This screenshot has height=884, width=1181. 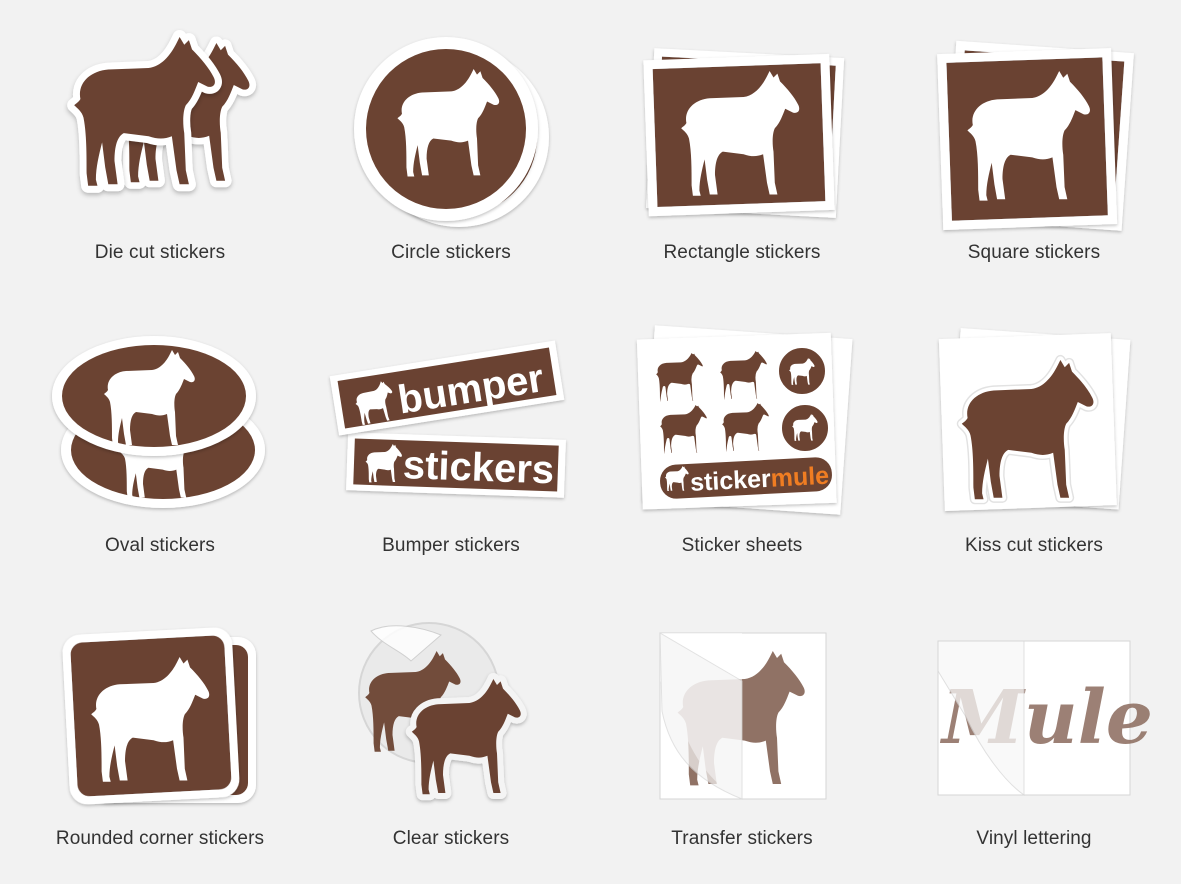 I want to click on product-label: Bumper stickers, so click(x=451, y=545).